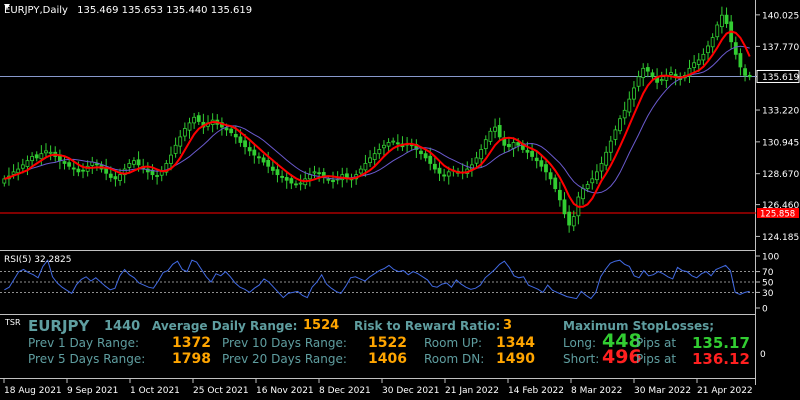 The width and height of the screenshot is (800, 400). Describe the element at coordinates (378, 279) in the screenshot. I see `rsi-pane` at that location.